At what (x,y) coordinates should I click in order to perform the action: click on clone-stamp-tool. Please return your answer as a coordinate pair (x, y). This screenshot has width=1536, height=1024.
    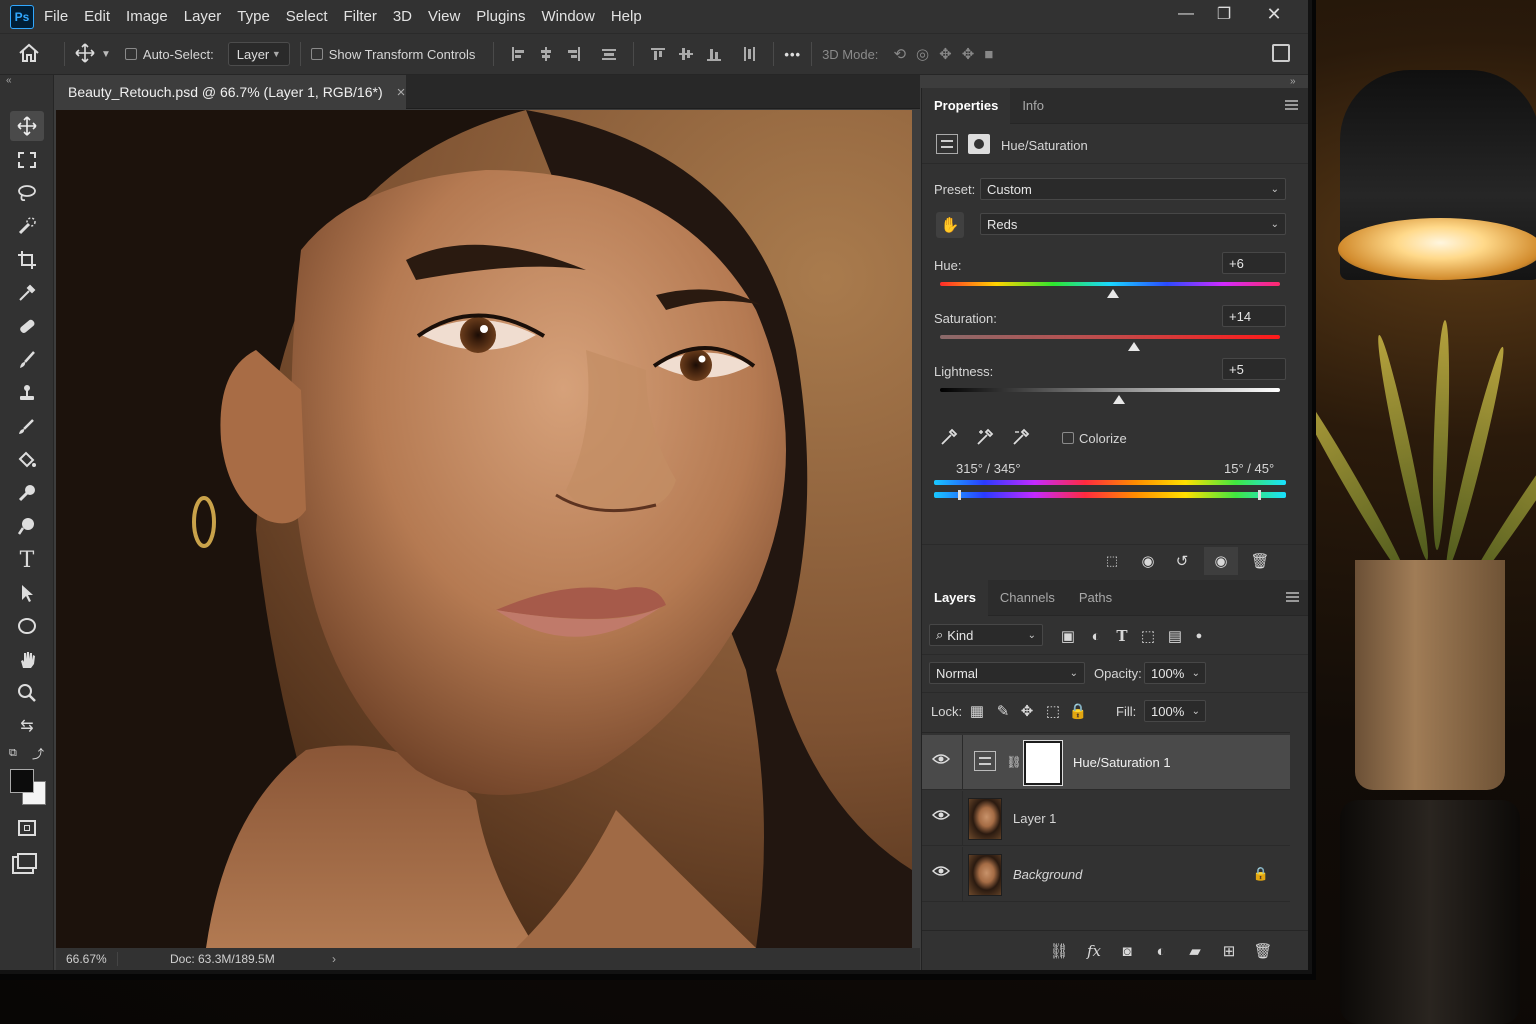
    Looking at the image, I should click on (27, 393).